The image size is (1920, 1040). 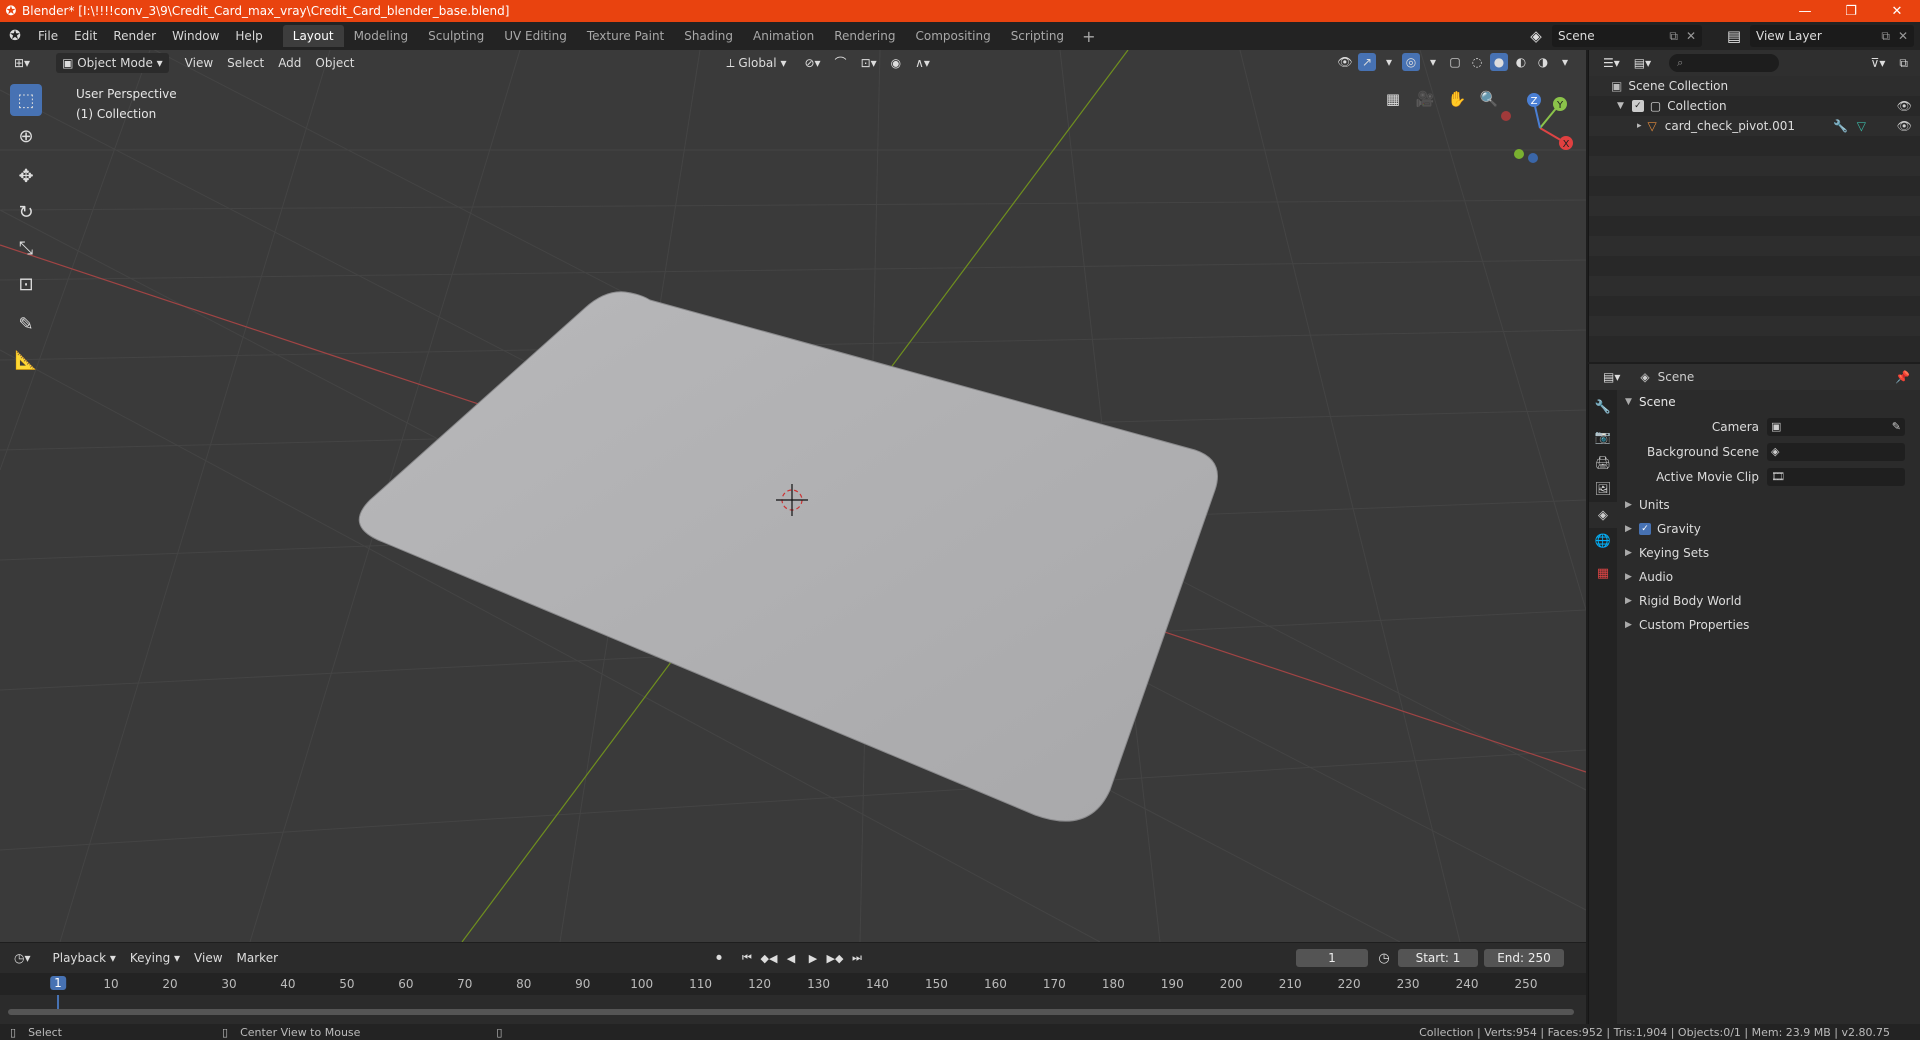 What do you see at coordinates (1754, 86) in the screenshot?
I see `outliner-row-scene-collection: ▣ Scene Collection` at bounding box center [1754, 86].